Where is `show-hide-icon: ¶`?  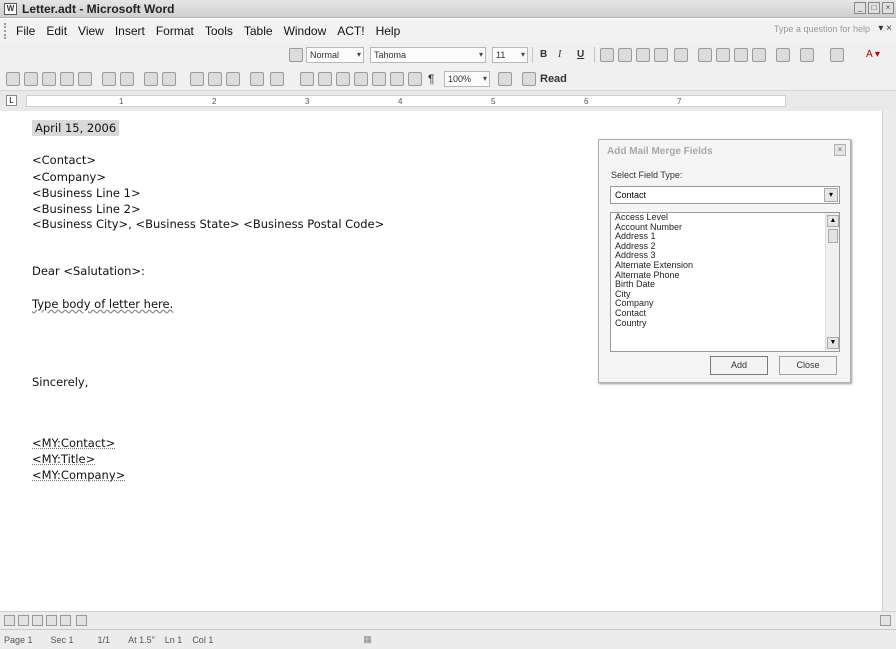 show-hide-icon: ¶ is located at coordinates (431, 79).